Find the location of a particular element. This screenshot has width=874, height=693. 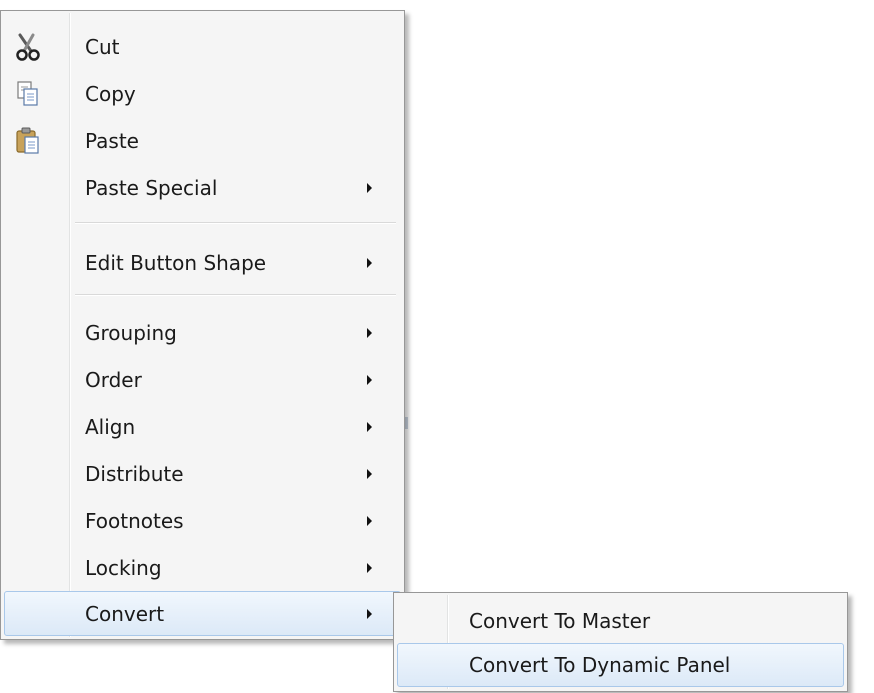

menu-item-label: Convert To Master is located at coordinates (560, 621).